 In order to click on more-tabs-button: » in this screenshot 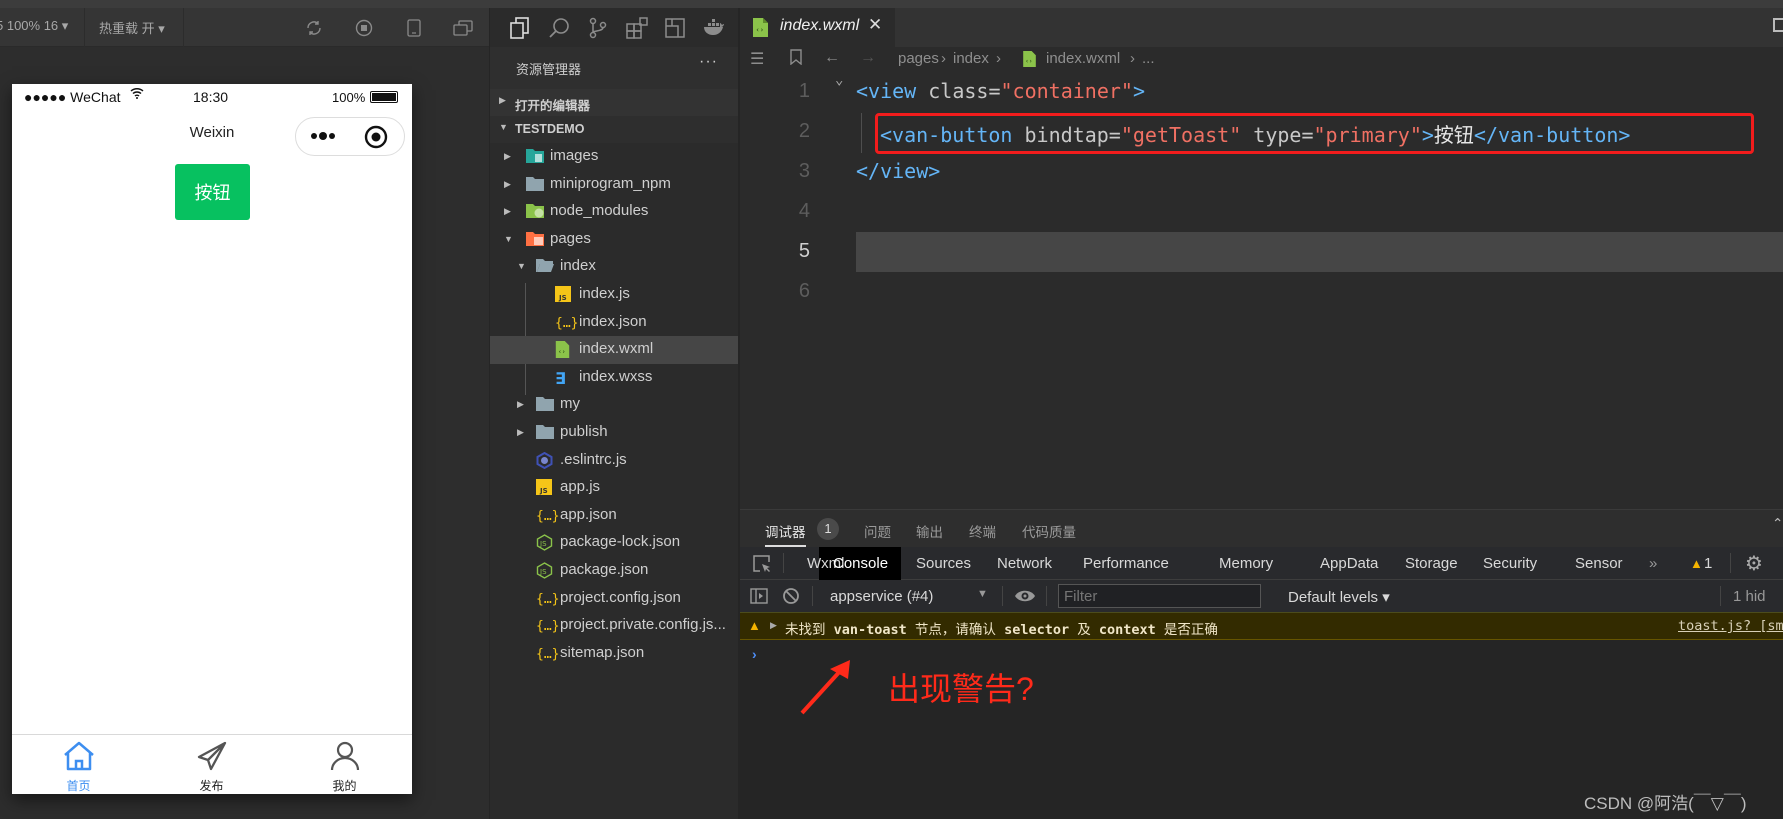, I will do `click(1653, 563)`.